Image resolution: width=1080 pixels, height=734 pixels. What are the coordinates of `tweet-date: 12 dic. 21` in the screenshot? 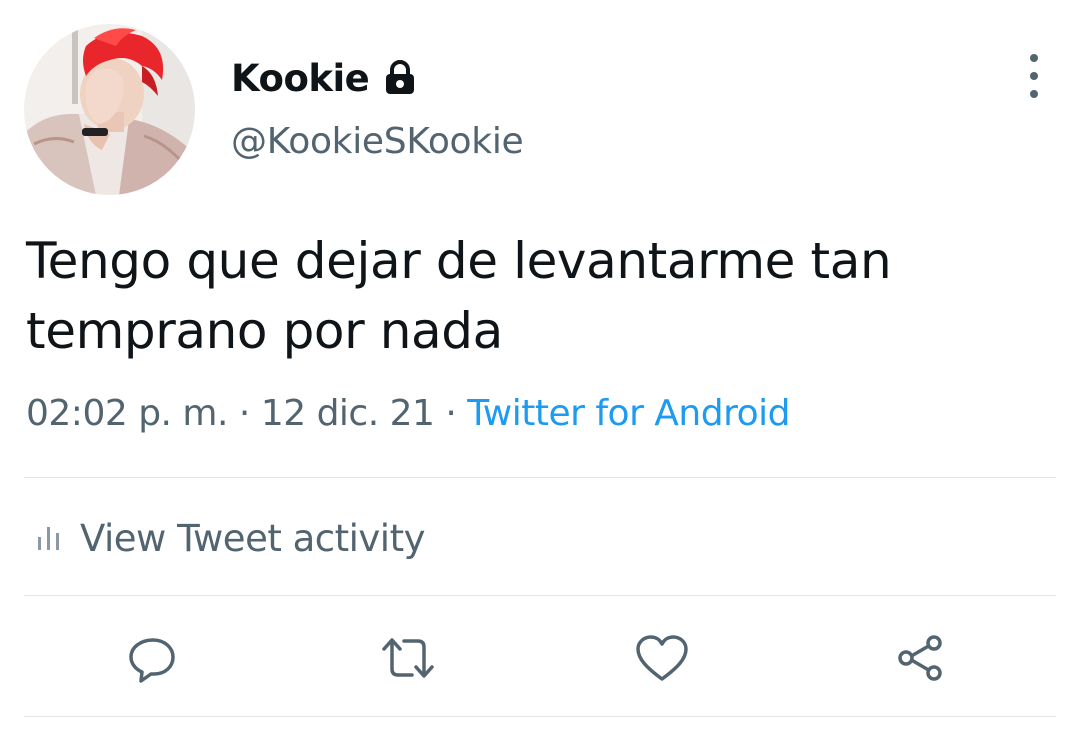 It's located at (347, 413).